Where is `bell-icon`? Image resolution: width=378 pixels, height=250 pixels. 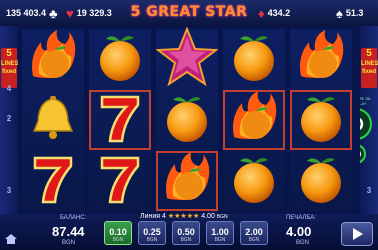 bell-icon is located at coordinates (53, 120).